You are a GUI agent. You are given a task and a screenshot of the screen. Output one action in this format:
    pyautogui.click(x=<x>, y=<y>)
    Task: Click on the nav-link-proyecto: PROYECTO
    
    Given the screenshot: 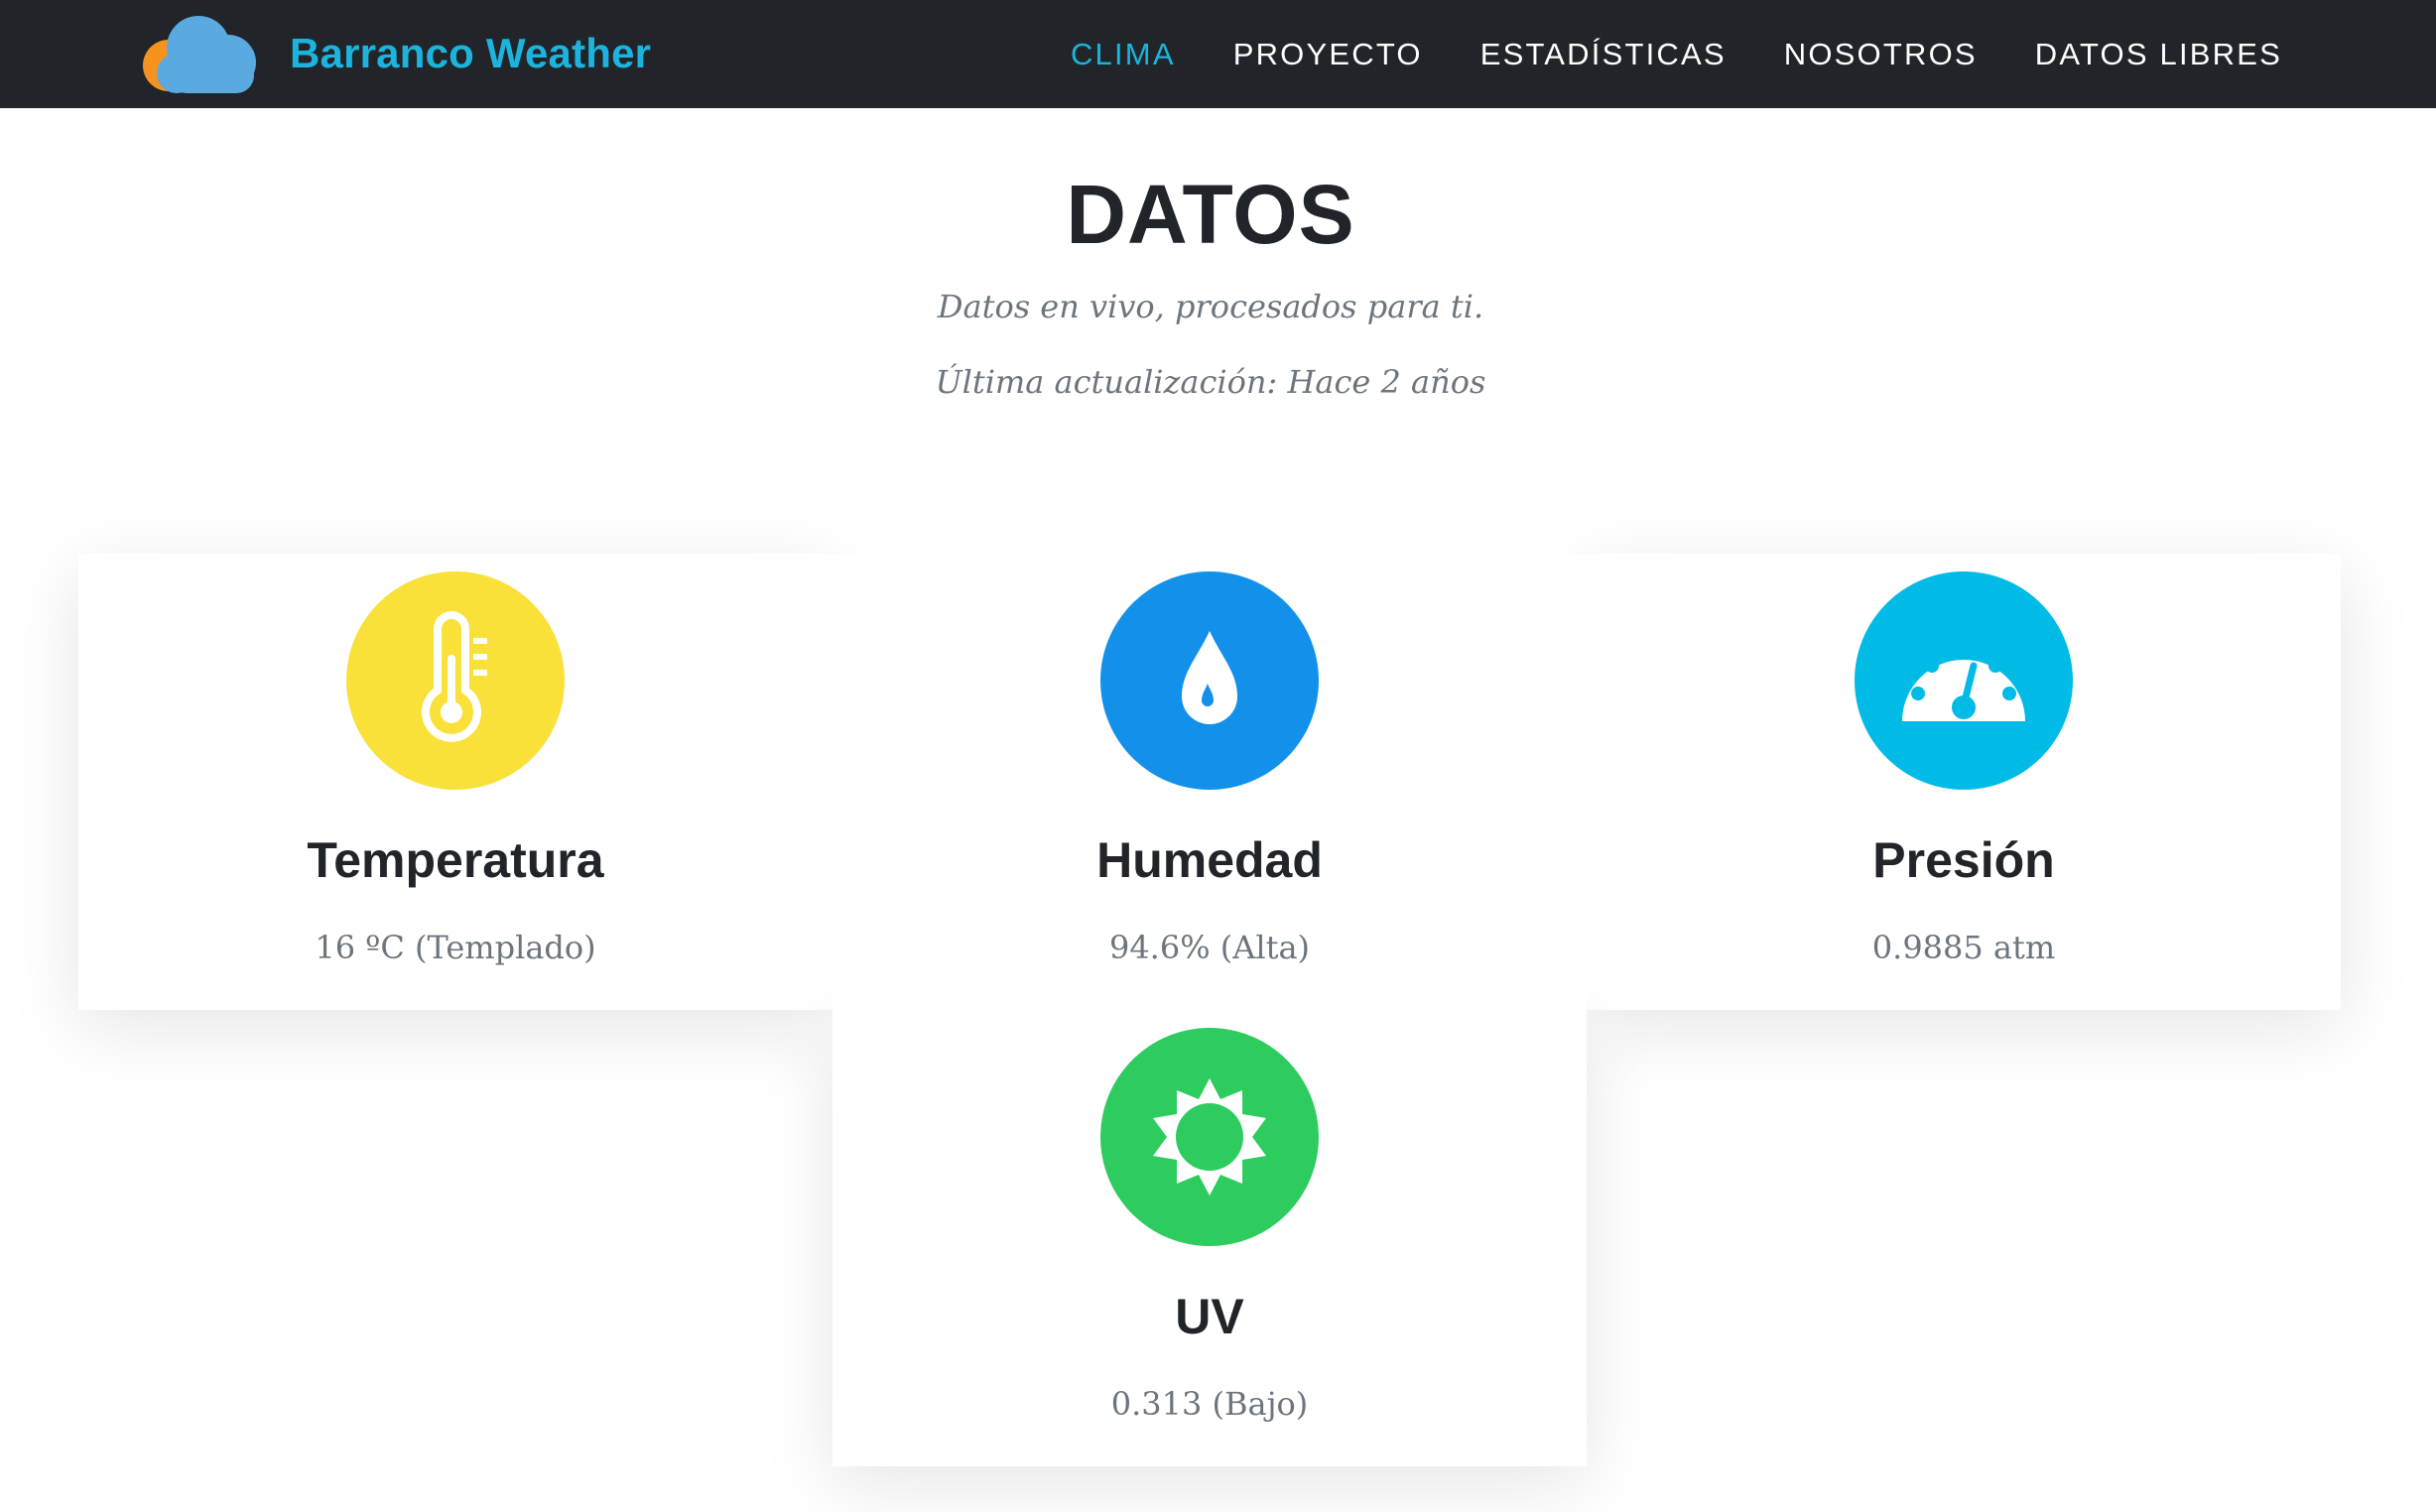 What is the action you would take?
    pyautogui.click(x=1328, y=54)
    